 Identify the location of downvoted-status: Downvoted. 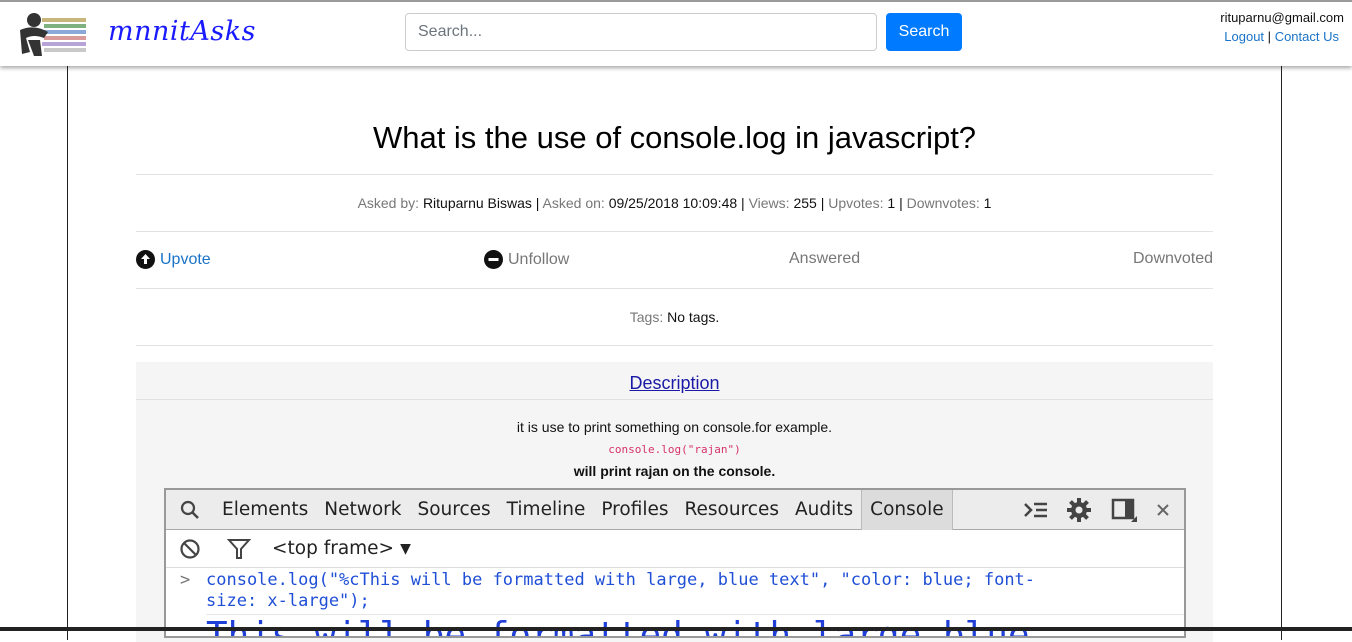
(1173, 258).